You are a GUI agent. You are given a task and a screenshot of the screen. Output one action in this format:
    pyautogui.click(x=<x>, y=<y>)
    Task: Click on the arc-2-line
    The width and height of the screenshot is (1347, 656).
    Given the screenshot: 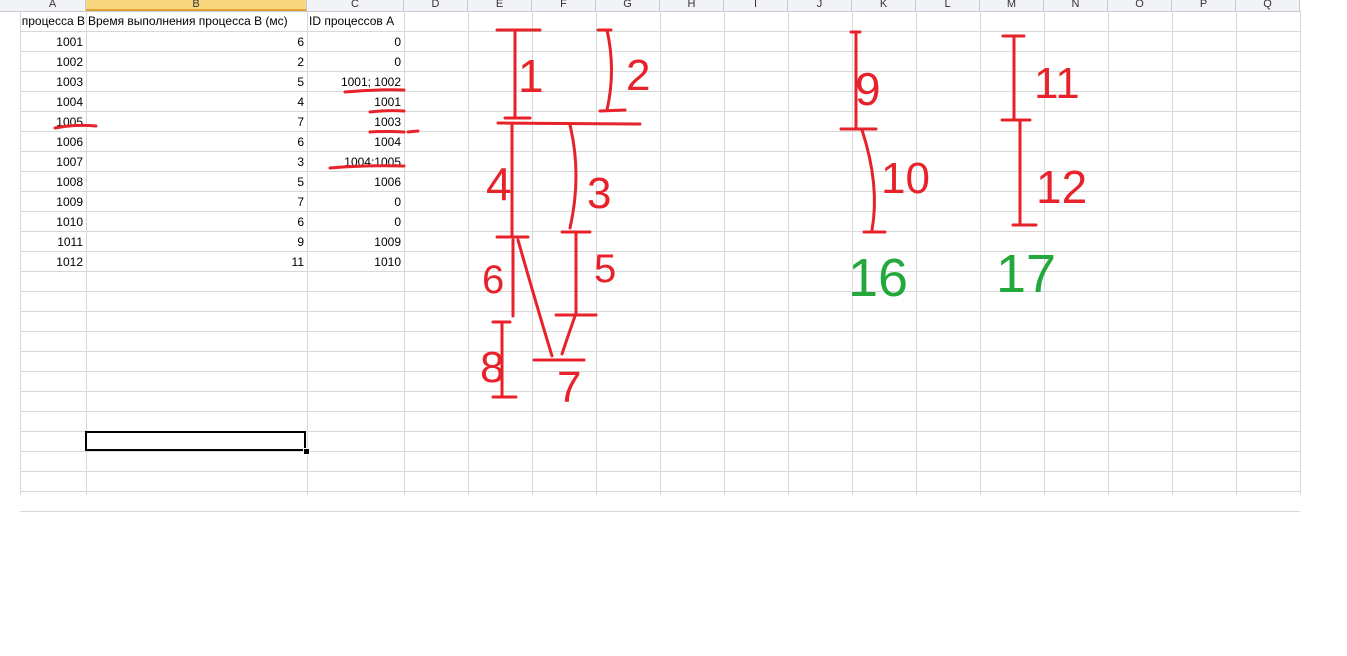 What is the action you would take?
    pyautogui.click(x=609, y=70)
    